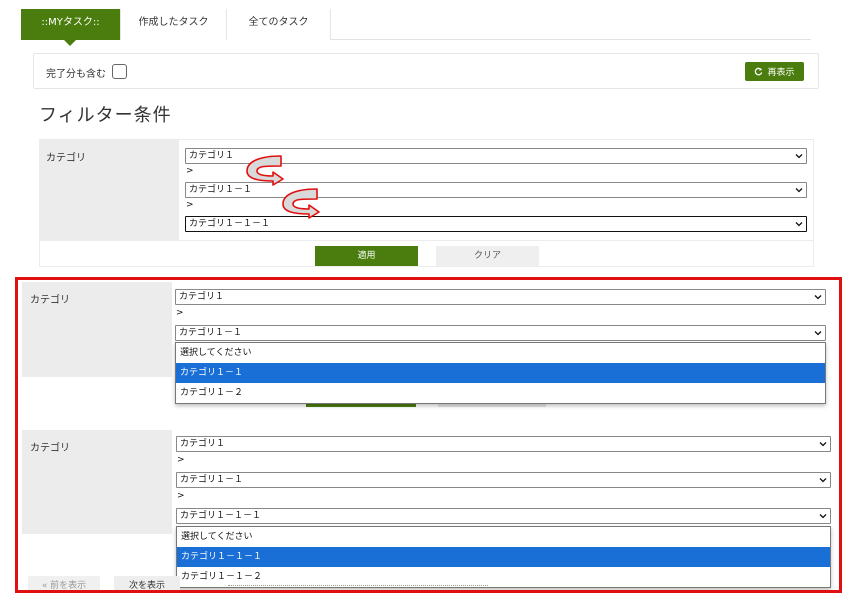  Describe the element at coordinates (759, 71) in the screenshot. I see `refresh-icon` at that location.